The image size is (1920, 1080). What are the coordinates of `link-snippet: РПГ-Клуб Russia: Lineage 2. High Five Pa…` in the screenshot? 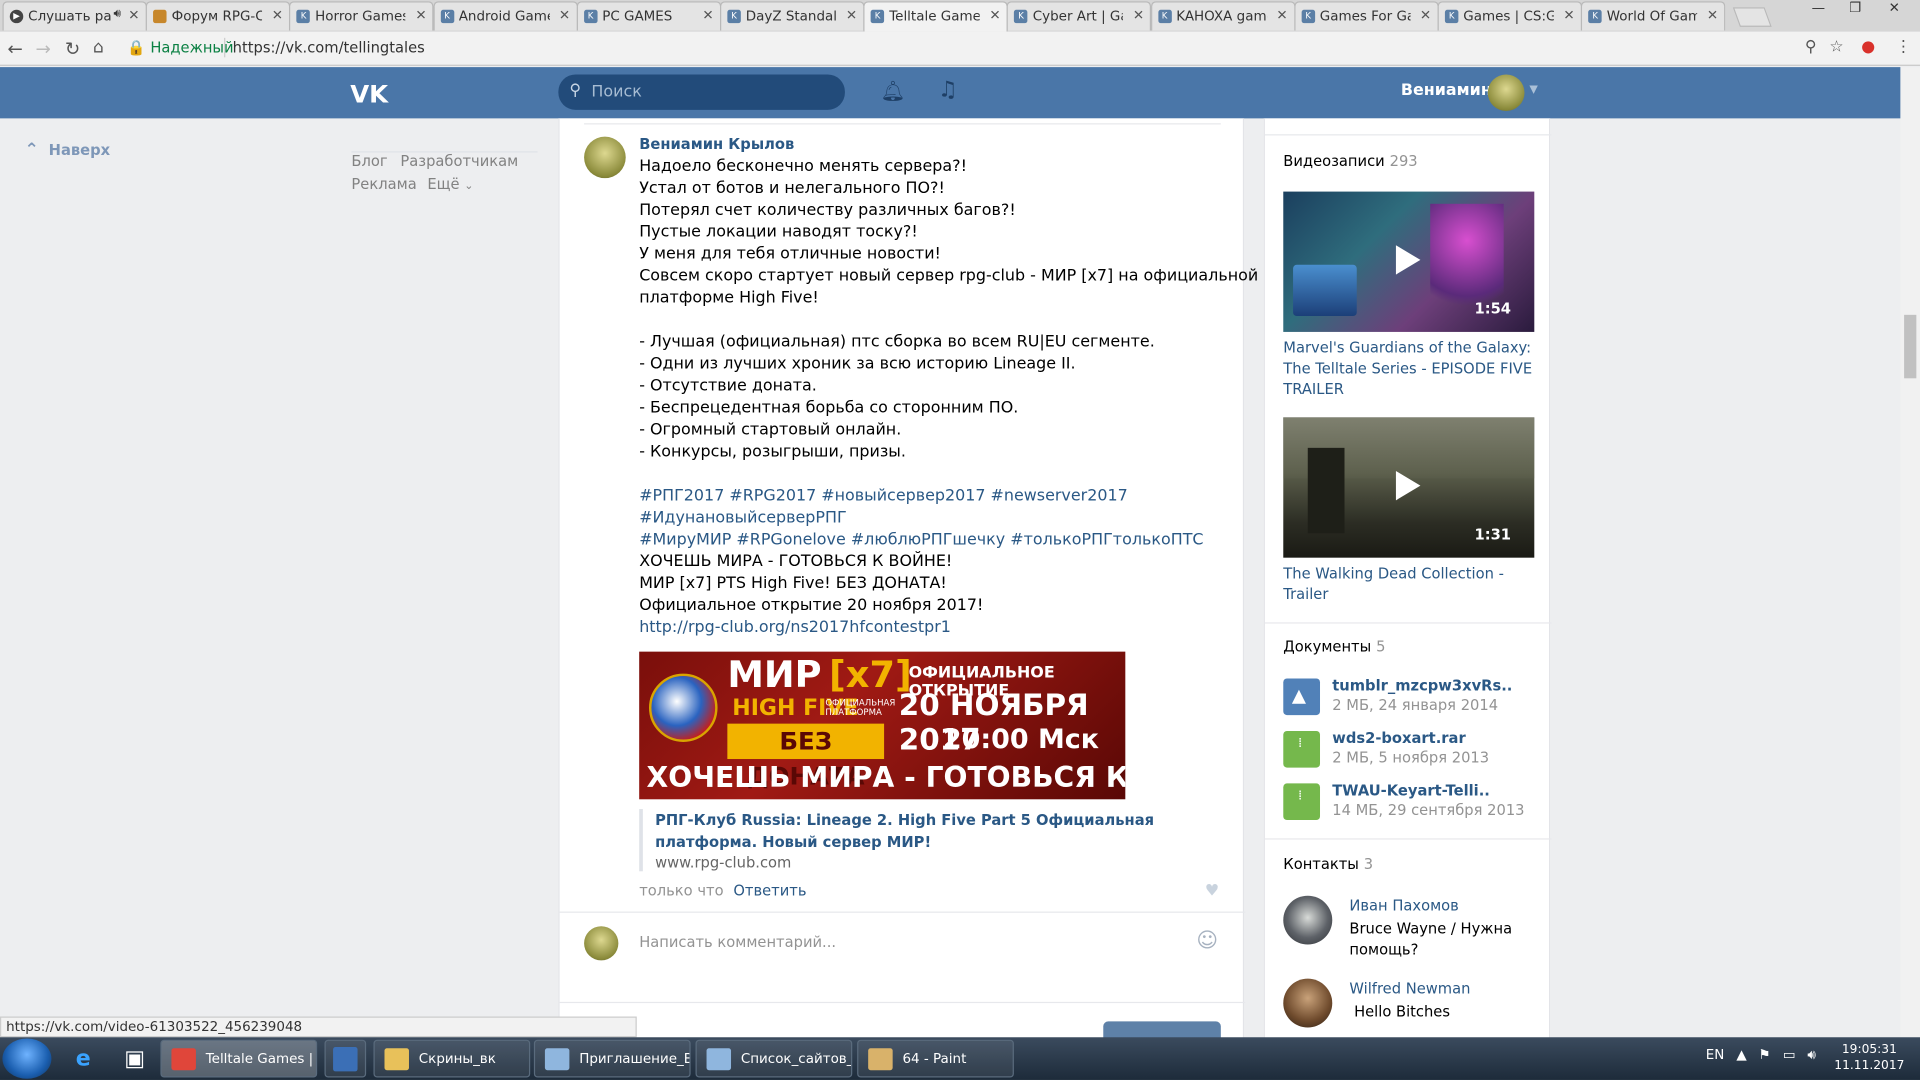 It's located at (933, 840).